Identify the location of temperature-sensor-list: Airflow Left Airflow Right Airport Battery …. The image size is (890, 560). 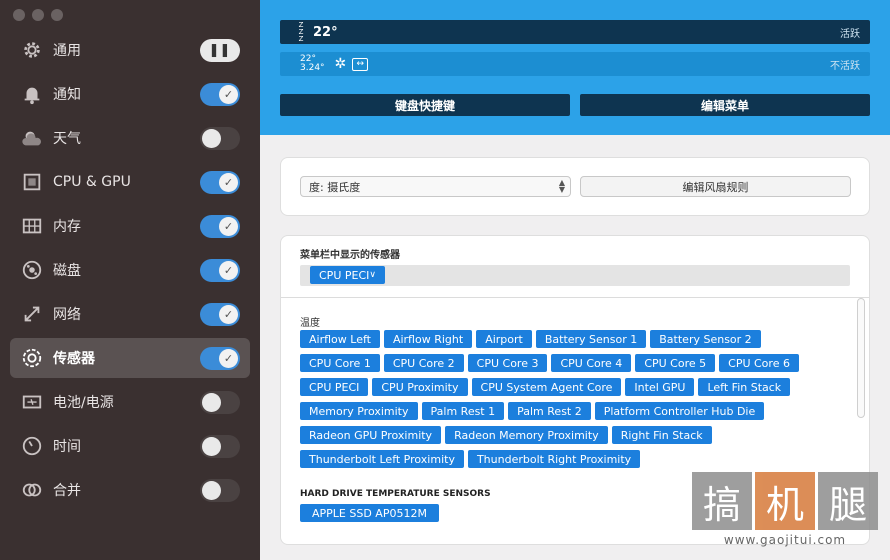
(570, 399).